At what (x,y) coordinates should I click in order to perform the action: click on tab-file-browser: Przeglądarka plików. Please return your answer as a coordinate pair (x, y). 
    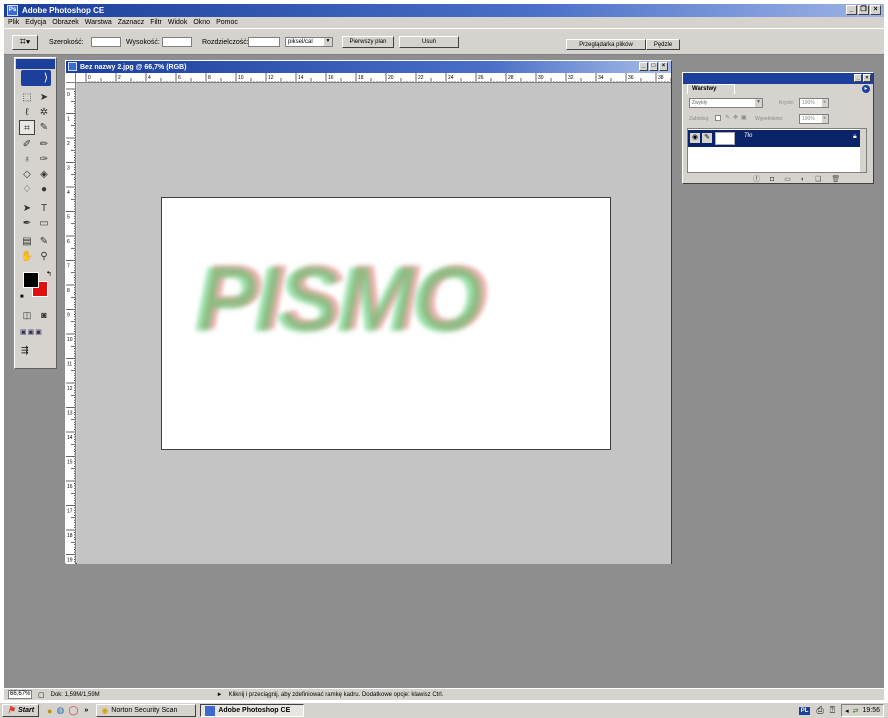
    Looking at the image, I should click on (606, 44).